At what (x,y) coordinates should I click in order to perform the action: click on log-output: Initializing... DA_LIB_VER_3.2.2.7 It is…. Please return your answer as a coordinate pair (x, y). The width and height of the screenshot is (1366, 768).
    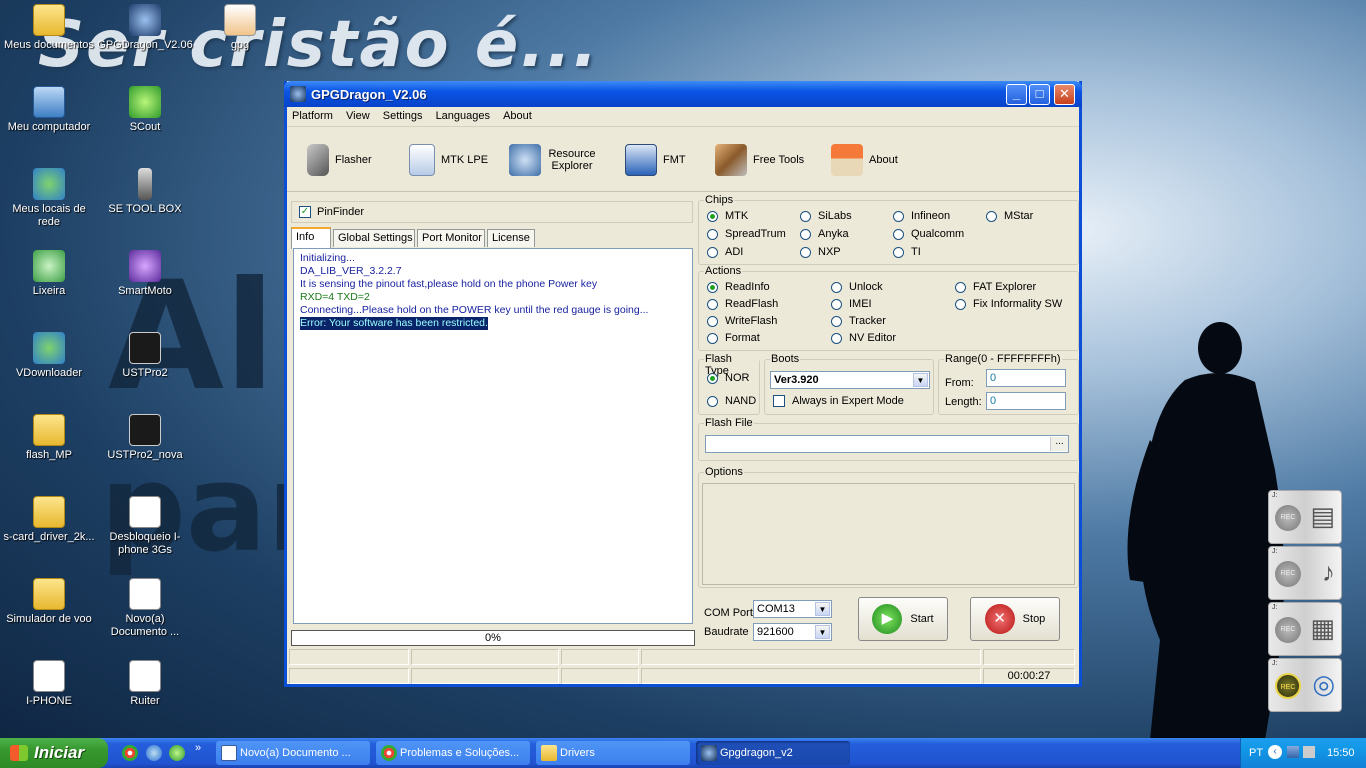
    Looking at the image, I should click on (493, 436).